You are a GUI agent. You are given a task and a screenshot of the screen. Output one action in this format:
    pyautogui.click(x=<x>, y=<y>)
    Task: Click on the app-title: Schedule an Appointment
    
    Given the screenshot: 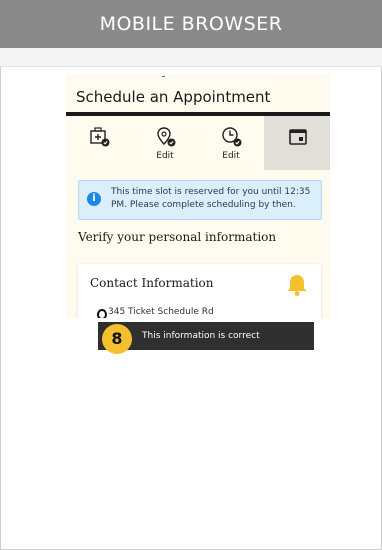 What is the action you would take?
    pyautogui.click(x=173, y=97)
    